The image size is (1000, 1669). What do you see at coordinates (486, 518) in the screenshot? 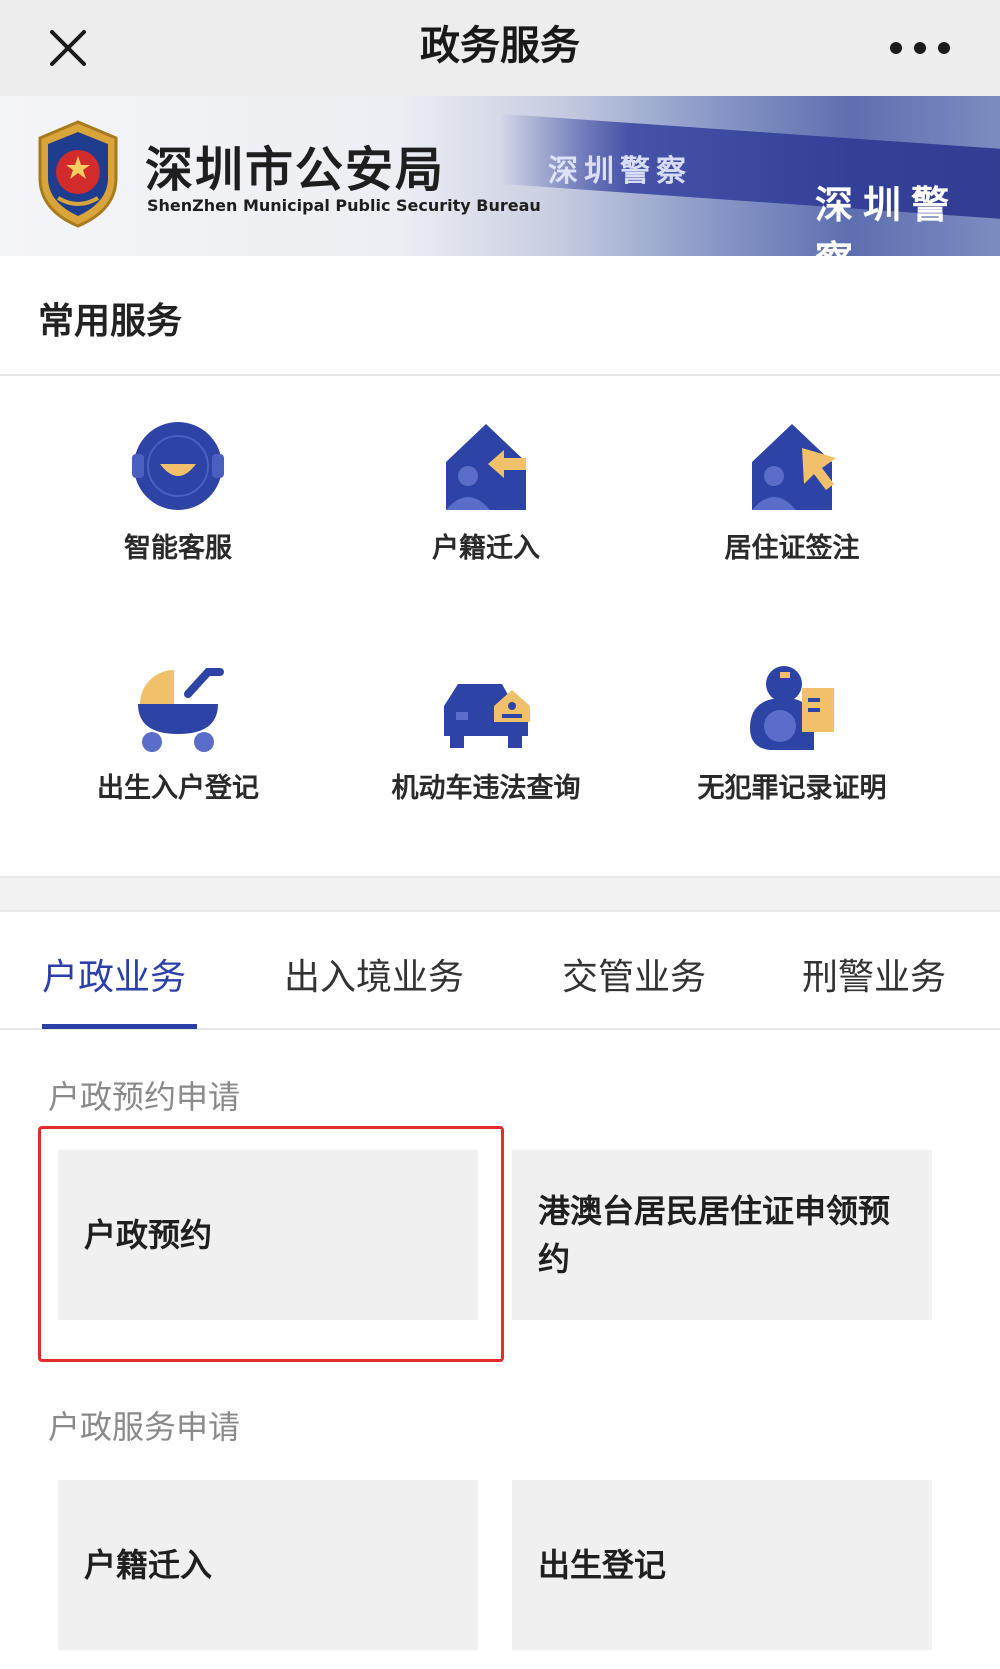
I see `service-household-registration-transfer: 户籍迁入` at bounding box center [486, 518].